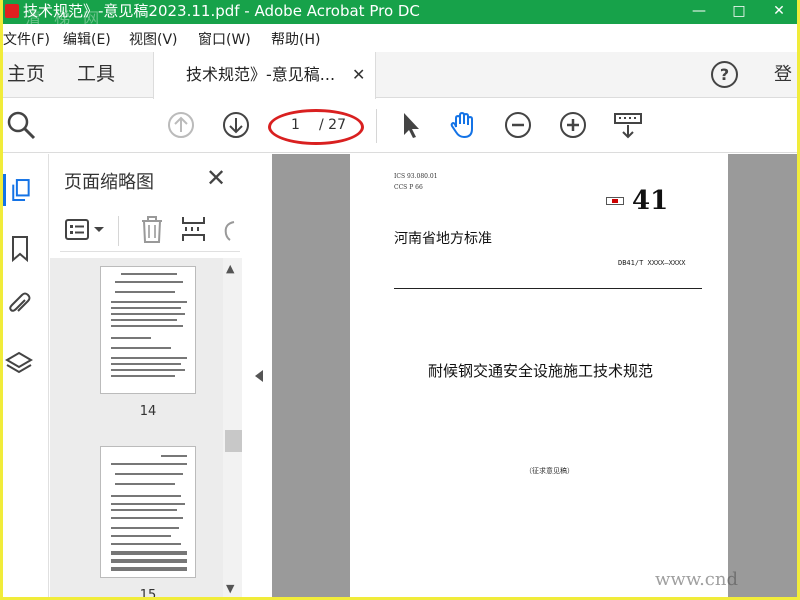  Describe the element at coordinates (148, 592) in the screenshot. I see `thumbnail-page-number: 15` at that location.